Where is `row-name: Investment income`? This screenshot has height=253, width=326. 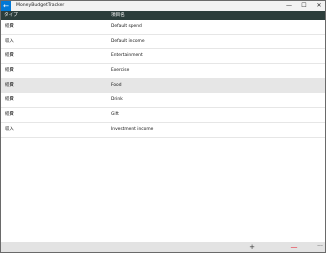 row-name: Investment income is located at coordinates (132, 129).